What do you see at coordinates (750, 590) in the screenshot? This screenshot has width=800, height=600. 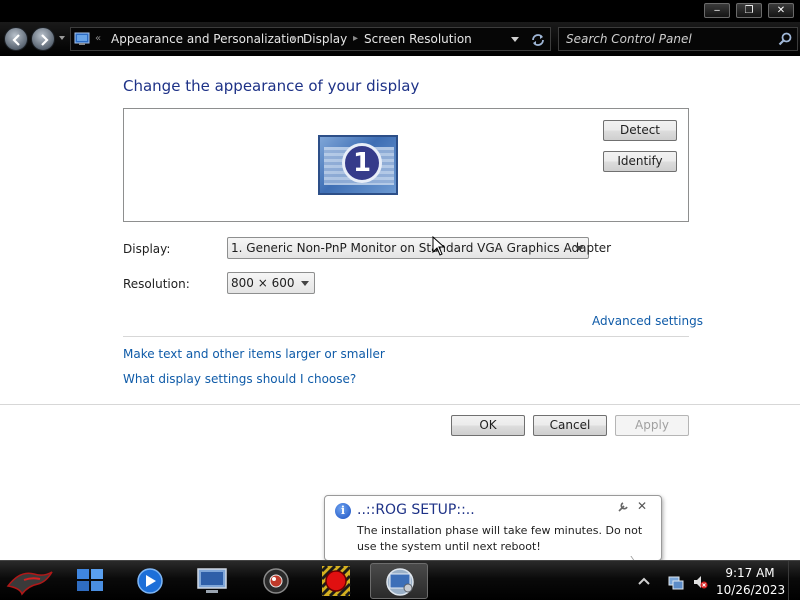 I see `clock-date: 10/26/2023` at bounding box center [750, 590].